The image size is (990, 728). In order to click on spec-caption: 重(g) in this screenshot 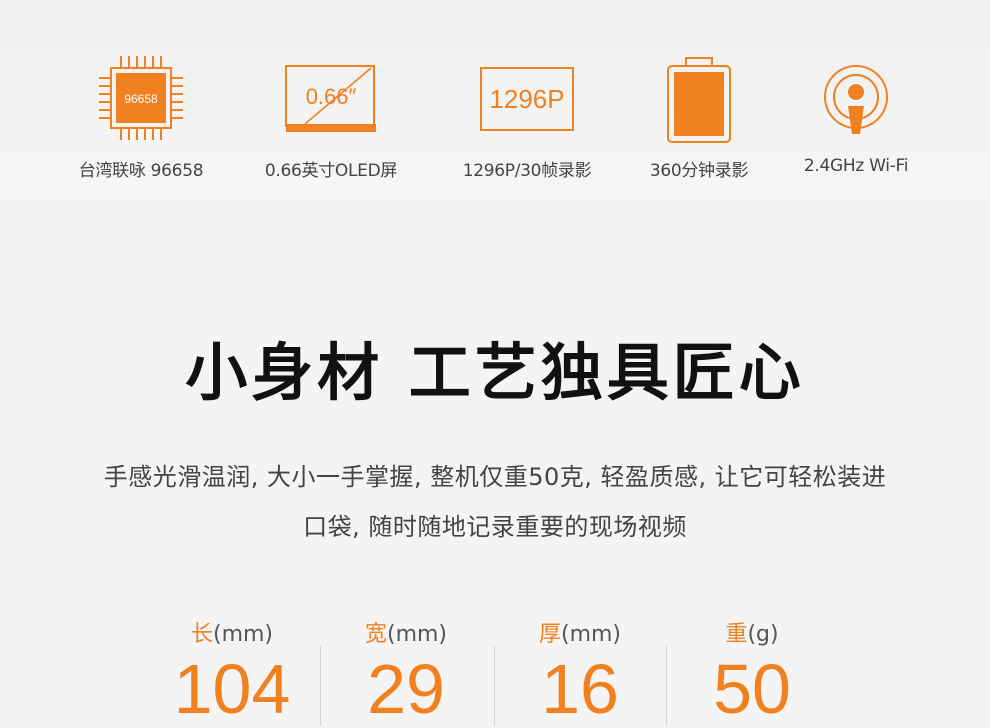, I will do `click(752, 632)`.